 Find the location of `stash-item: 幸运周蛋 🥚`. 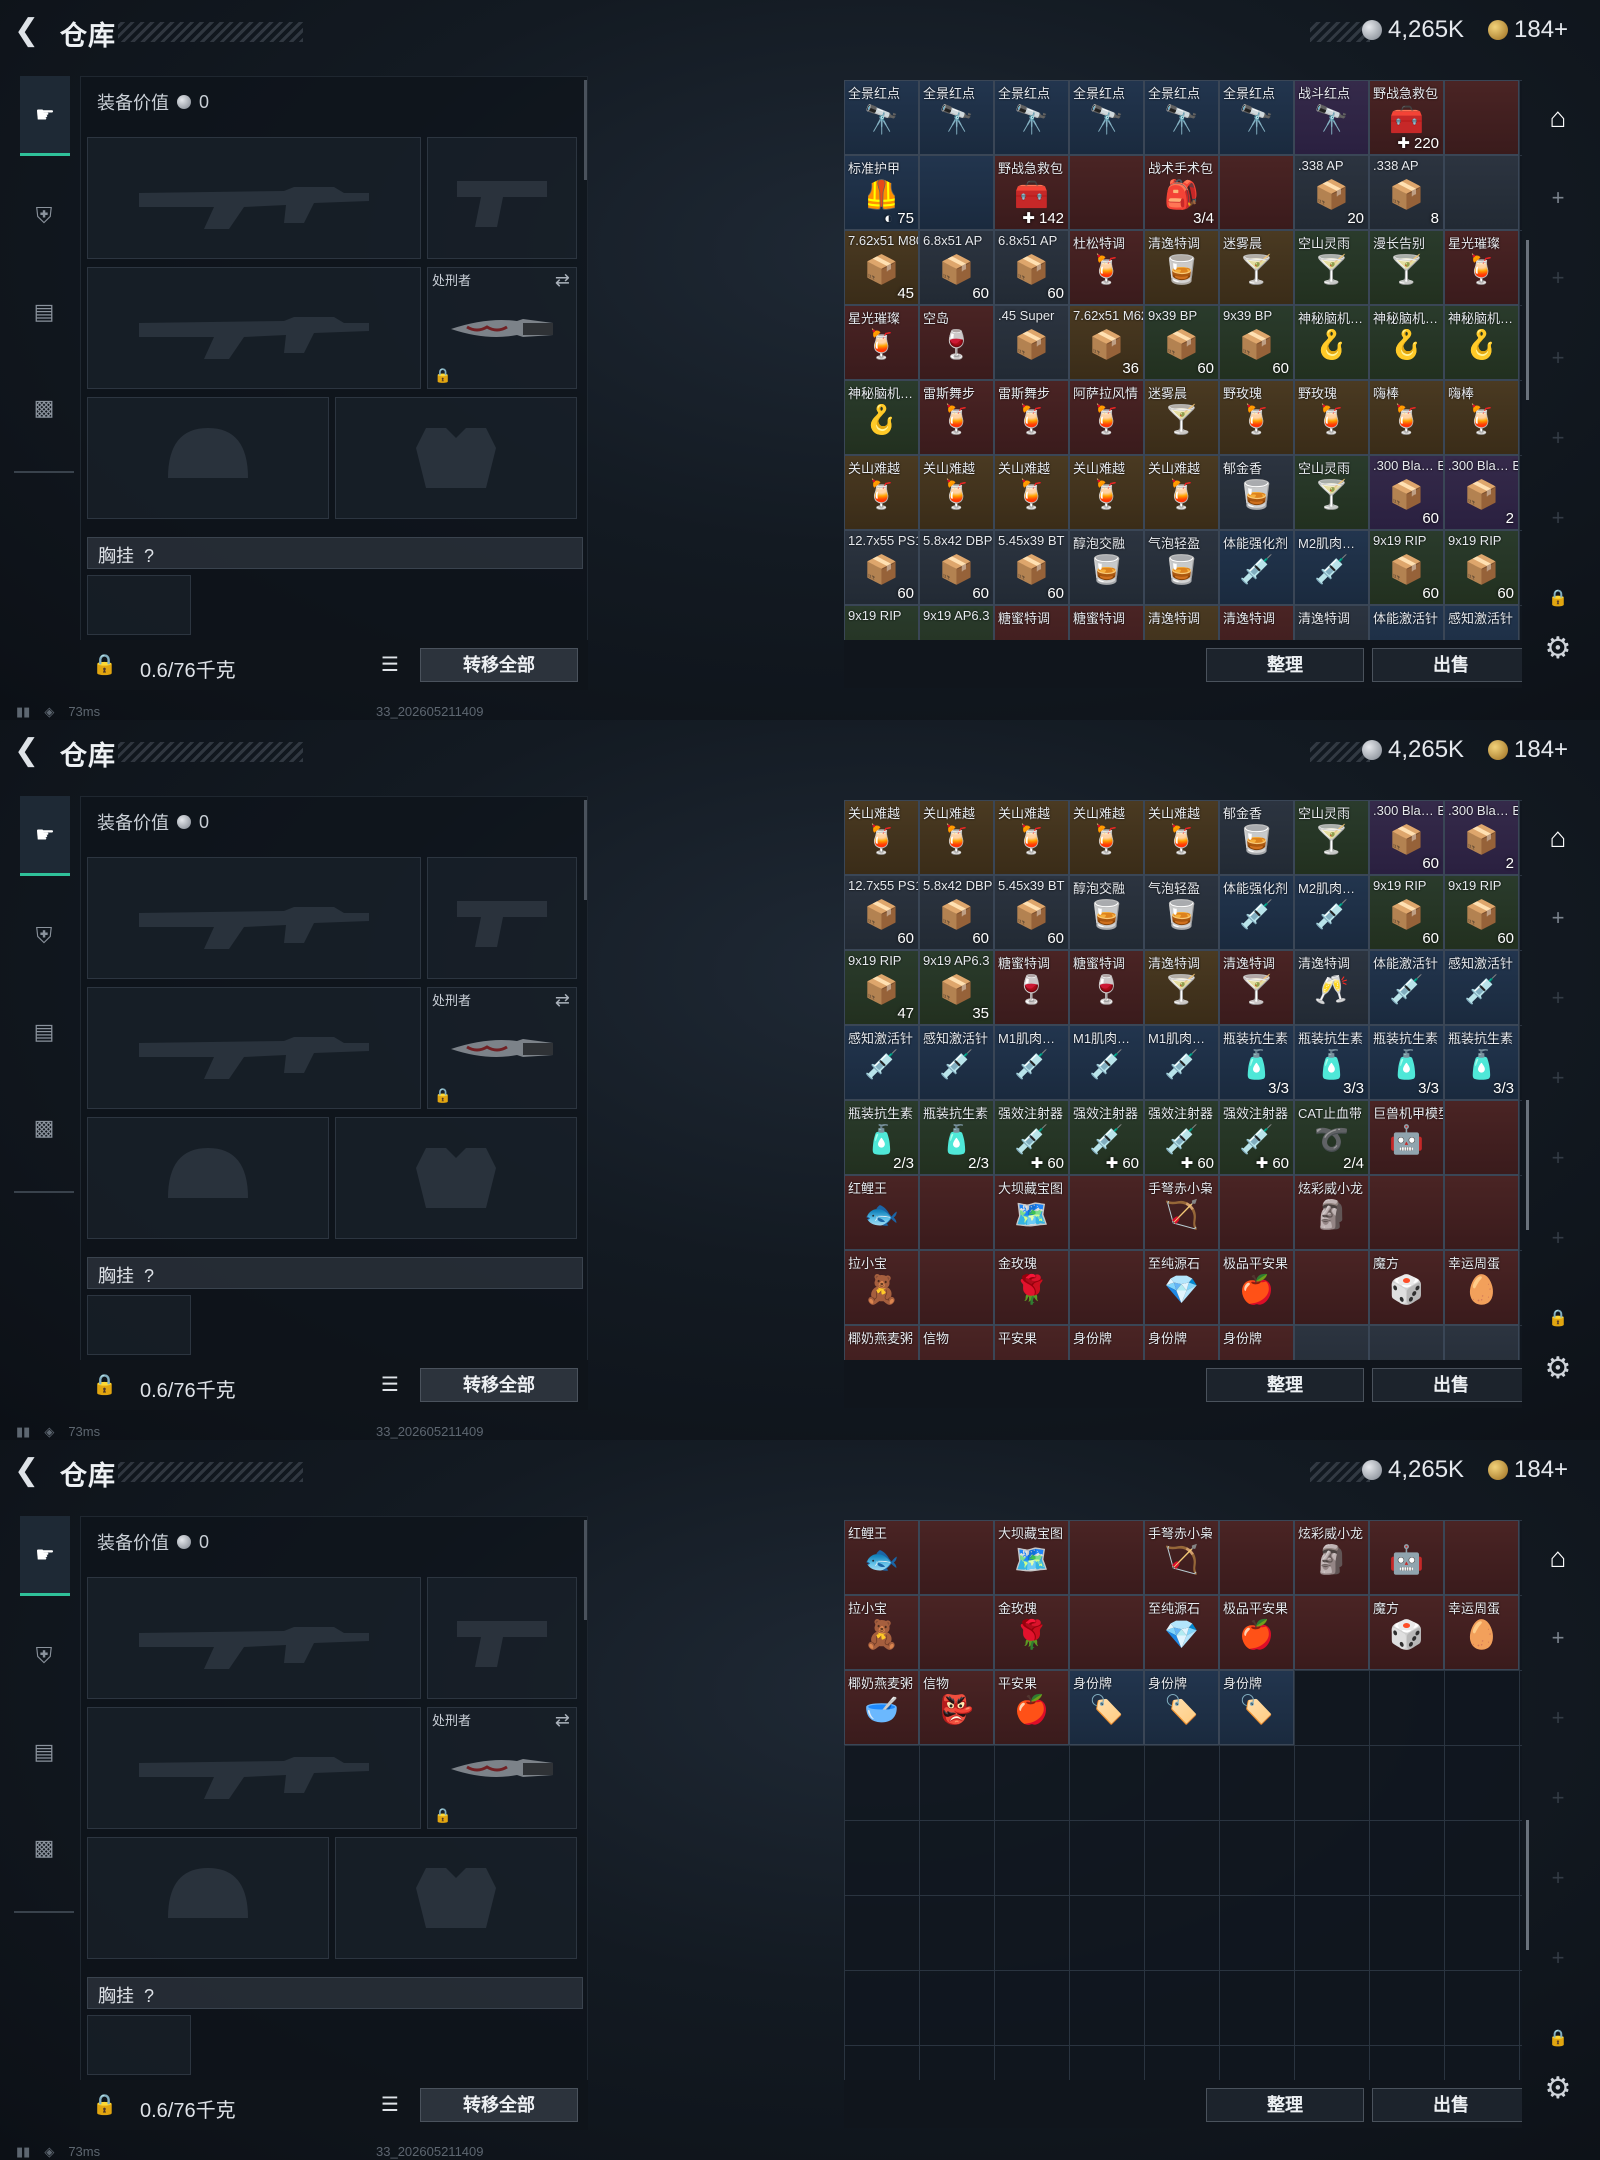

stash-item: 幸运周蛋 🥚 is located at coordinates (1481, 1632).